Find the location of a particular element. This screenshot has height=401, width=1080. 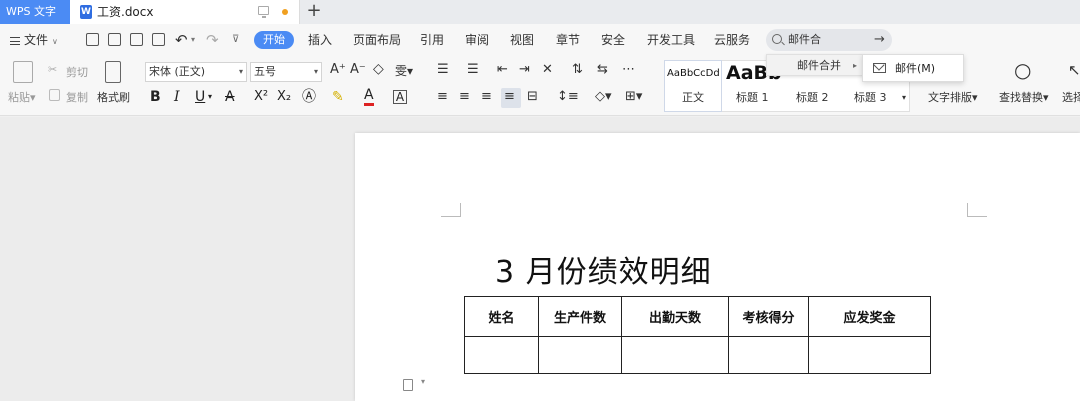

mail-button: 邮件(M) is located at coordinates (915, 69).